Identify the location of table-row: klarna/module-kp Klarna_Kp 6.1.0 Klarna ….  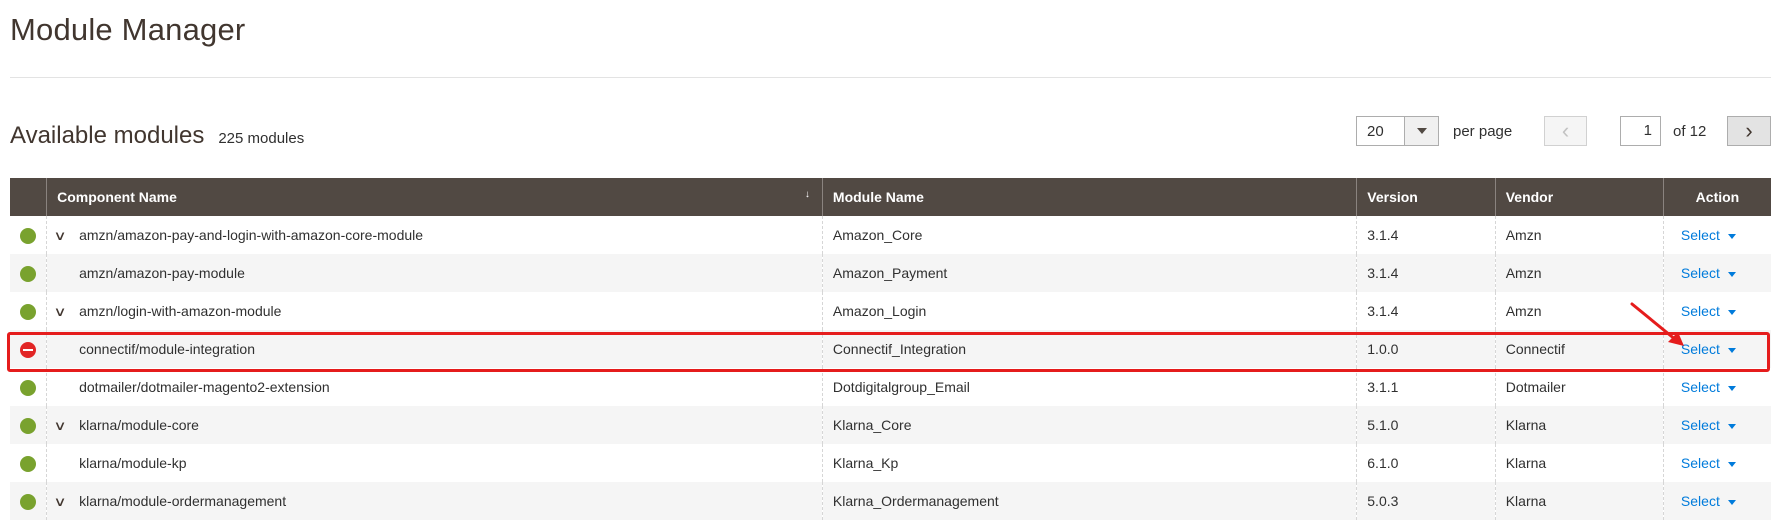
(890, 463).